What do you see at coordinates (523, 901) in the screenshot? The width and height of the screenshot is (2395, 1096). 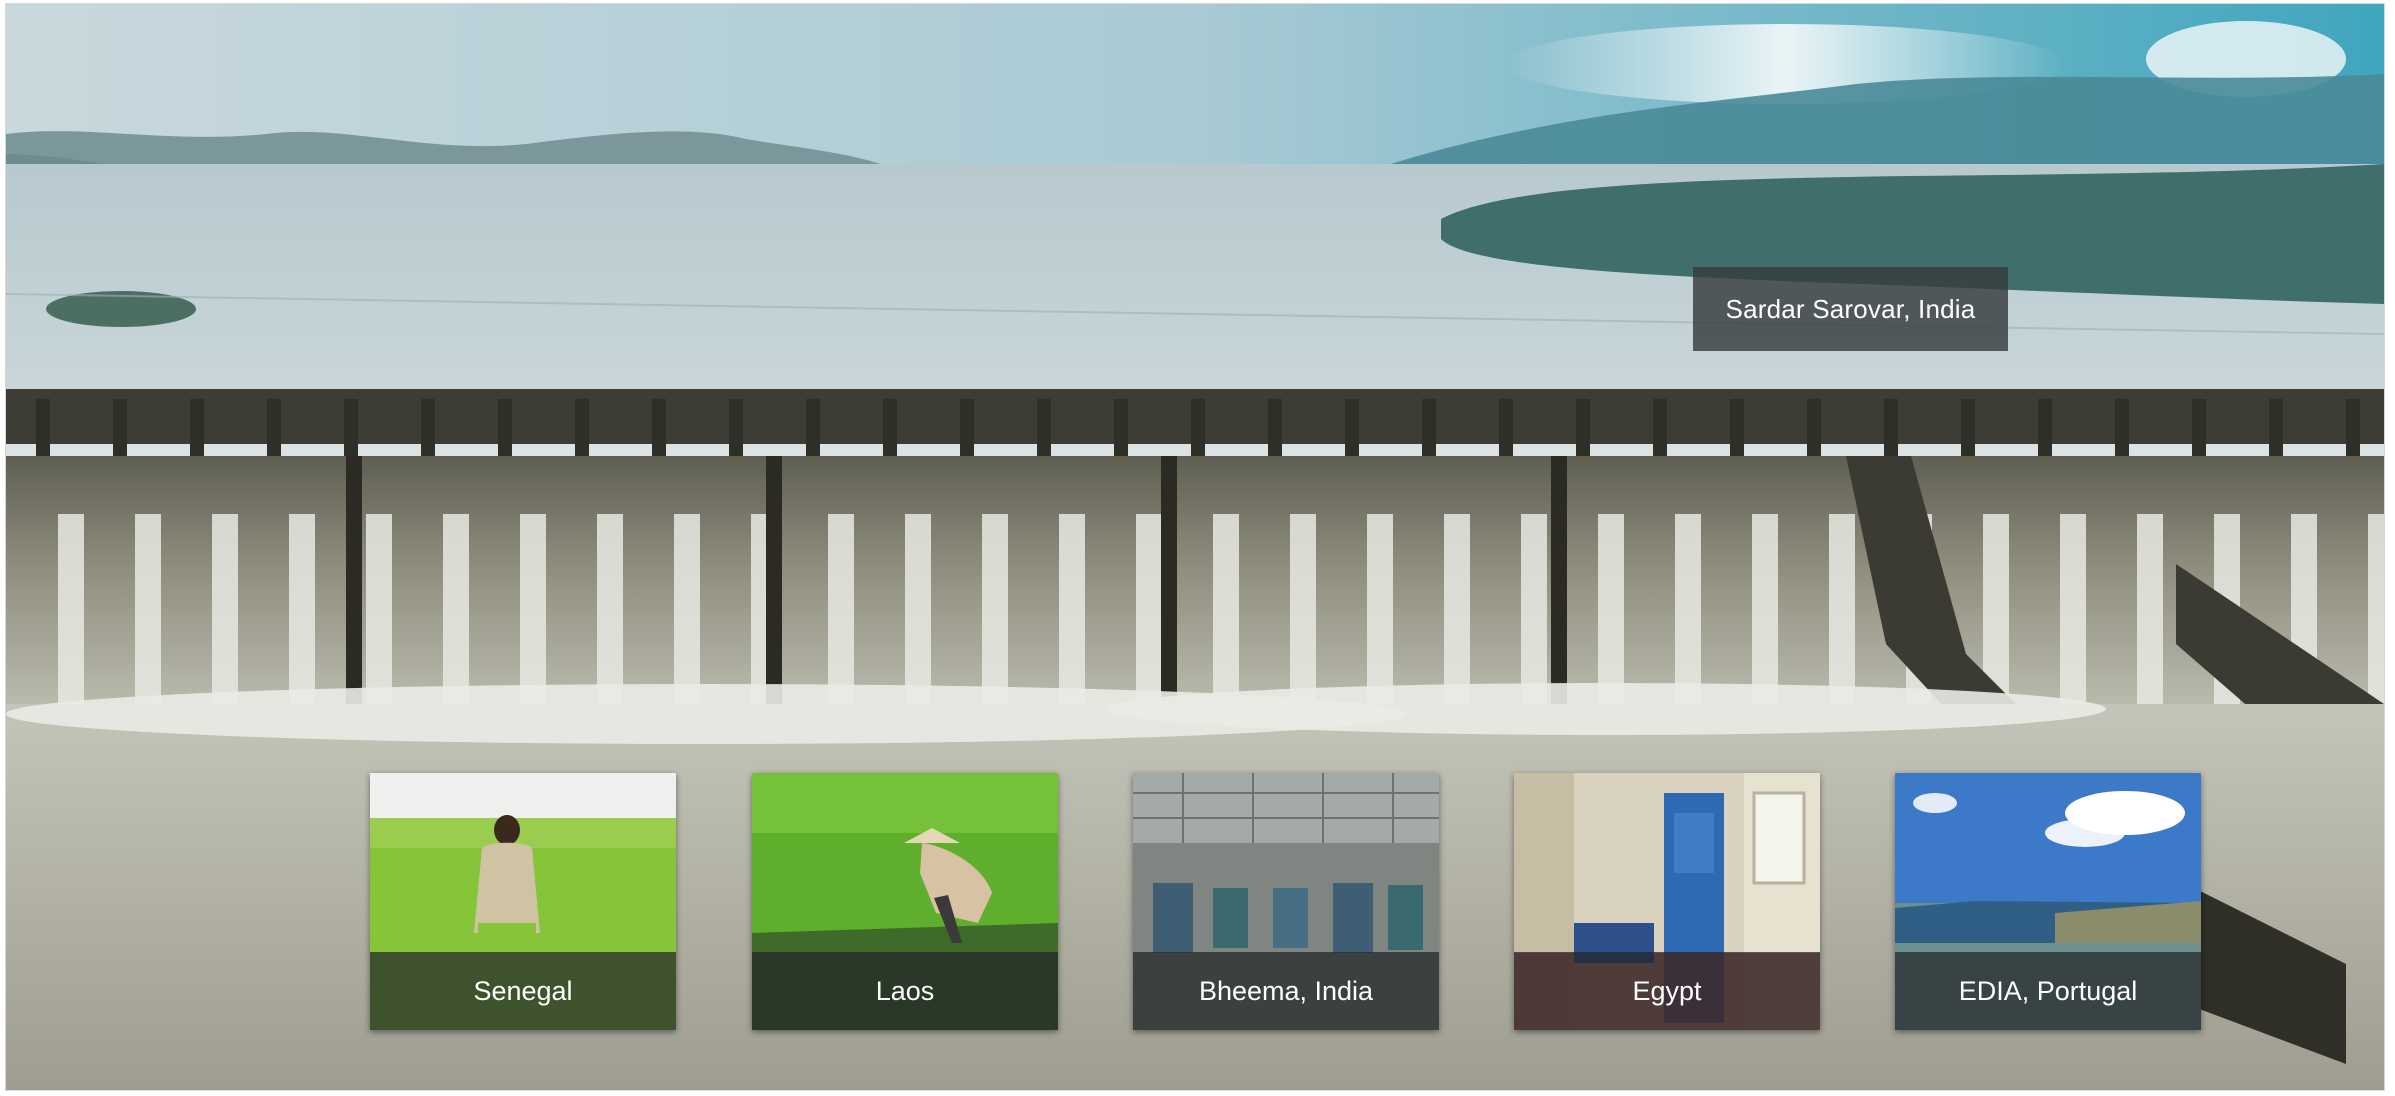 I see `tile-senegal: Senegal` at bounding box center [523, 901].